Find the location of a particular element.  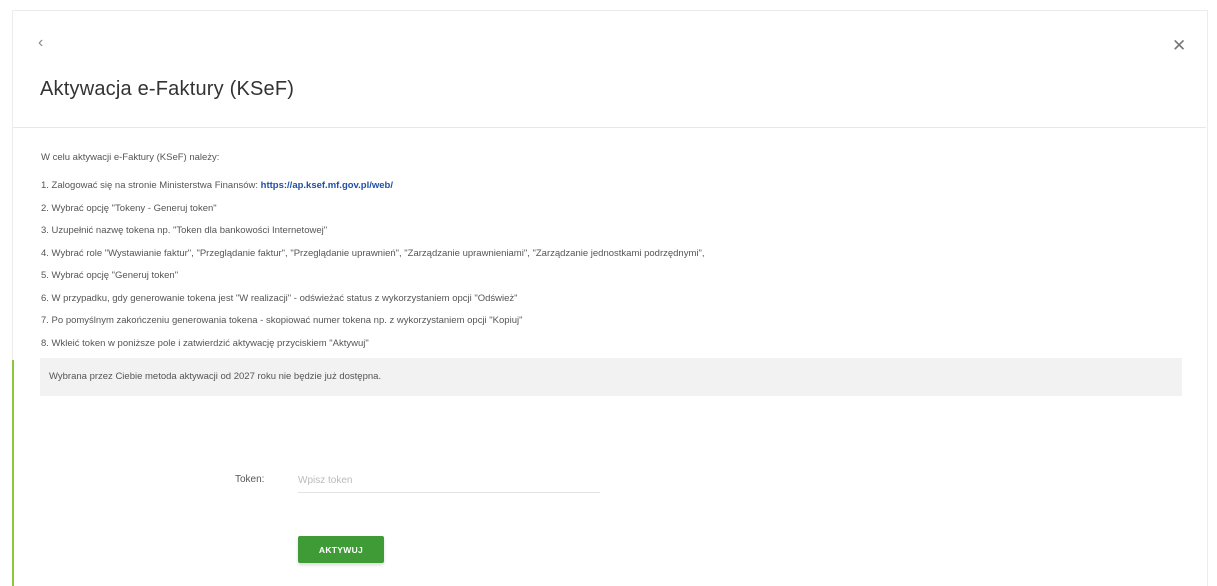

close-icon: ✕ is located at coordinates (1179, 45).